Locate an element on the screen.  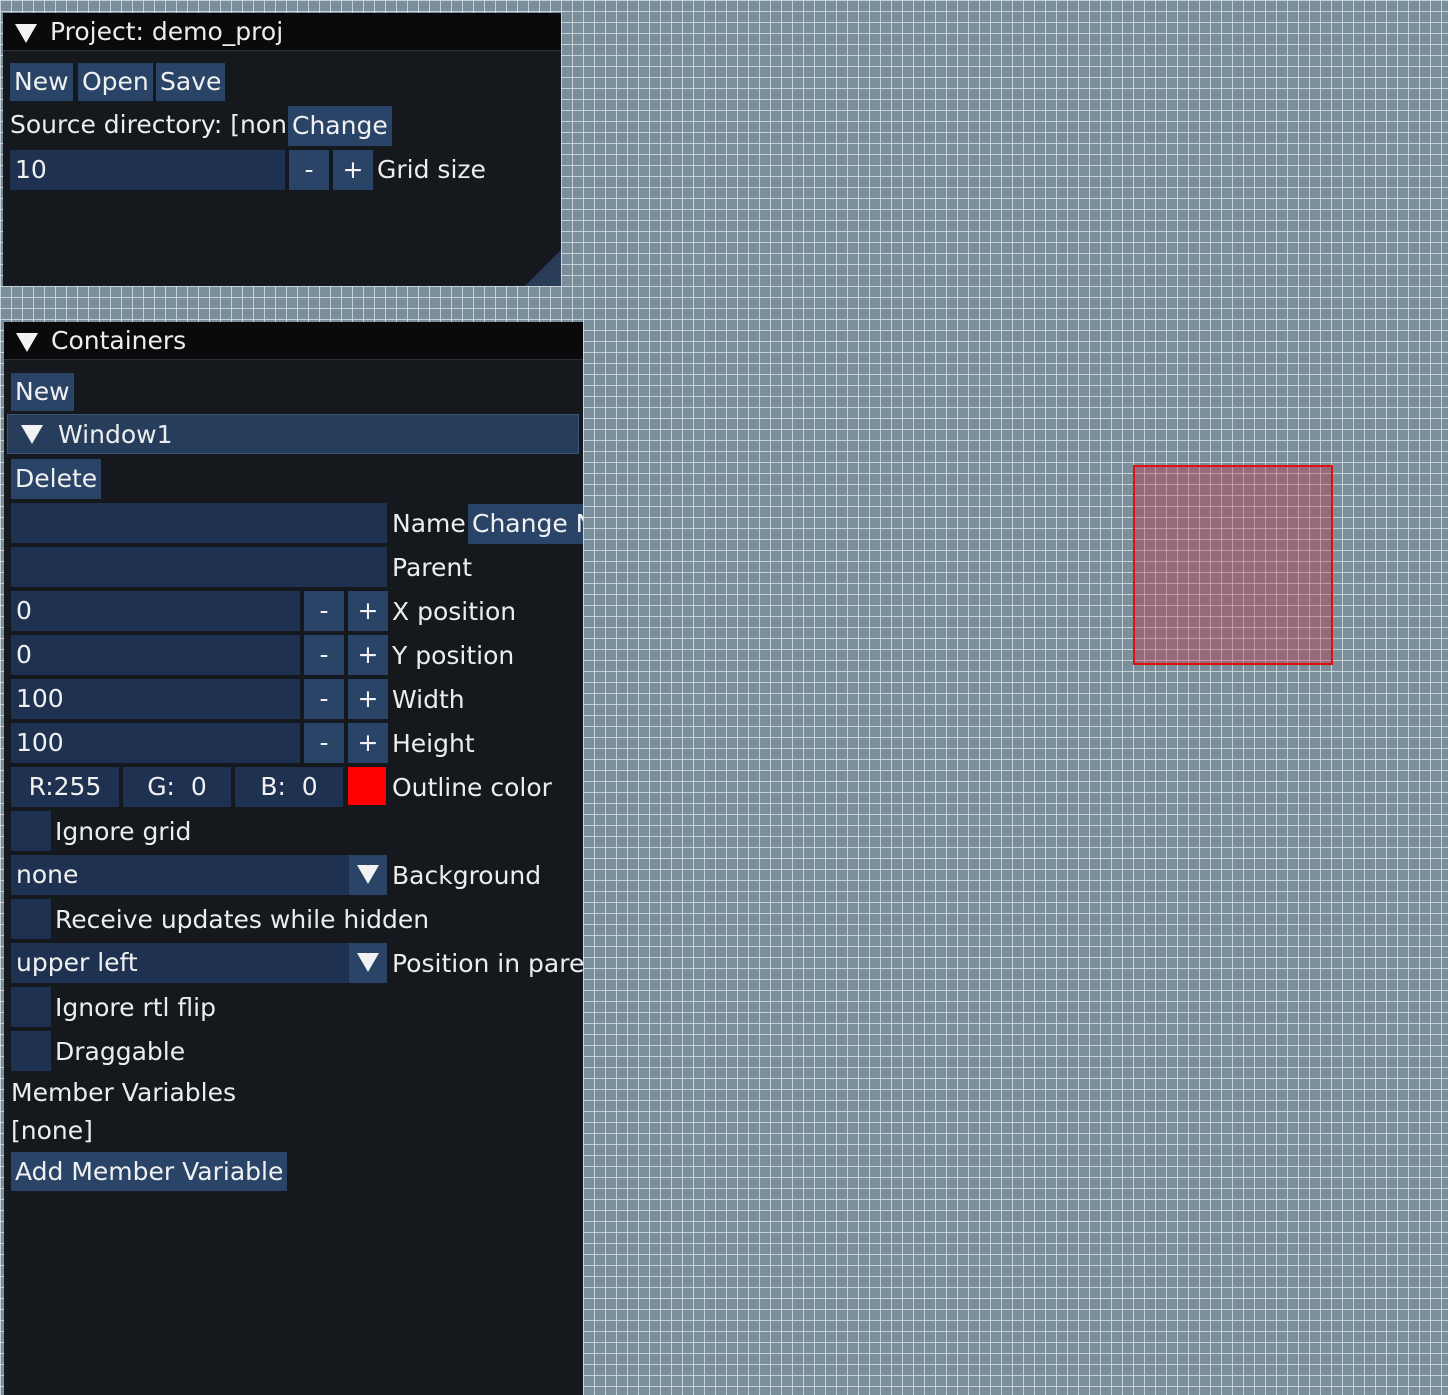
window1-tree-header: Window1 is located at coordinates (293, 434).